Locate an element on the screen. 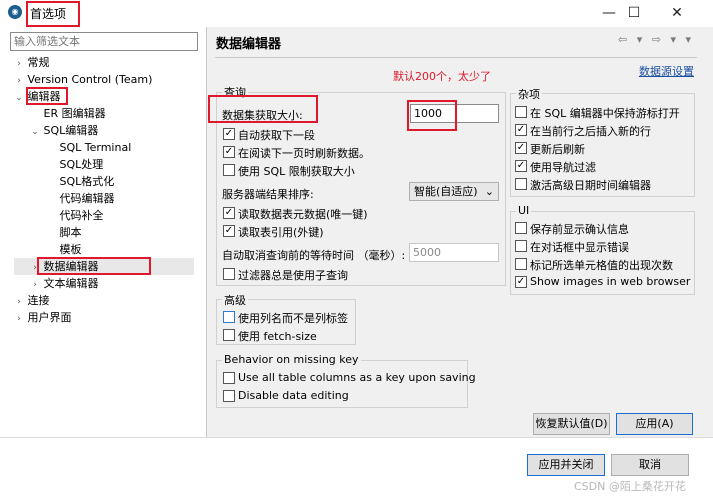 Image resolution: width=713 pixels, height=496 pixels. datasource-settings-link: 数据源设置 is located at coordinates (666, 71).